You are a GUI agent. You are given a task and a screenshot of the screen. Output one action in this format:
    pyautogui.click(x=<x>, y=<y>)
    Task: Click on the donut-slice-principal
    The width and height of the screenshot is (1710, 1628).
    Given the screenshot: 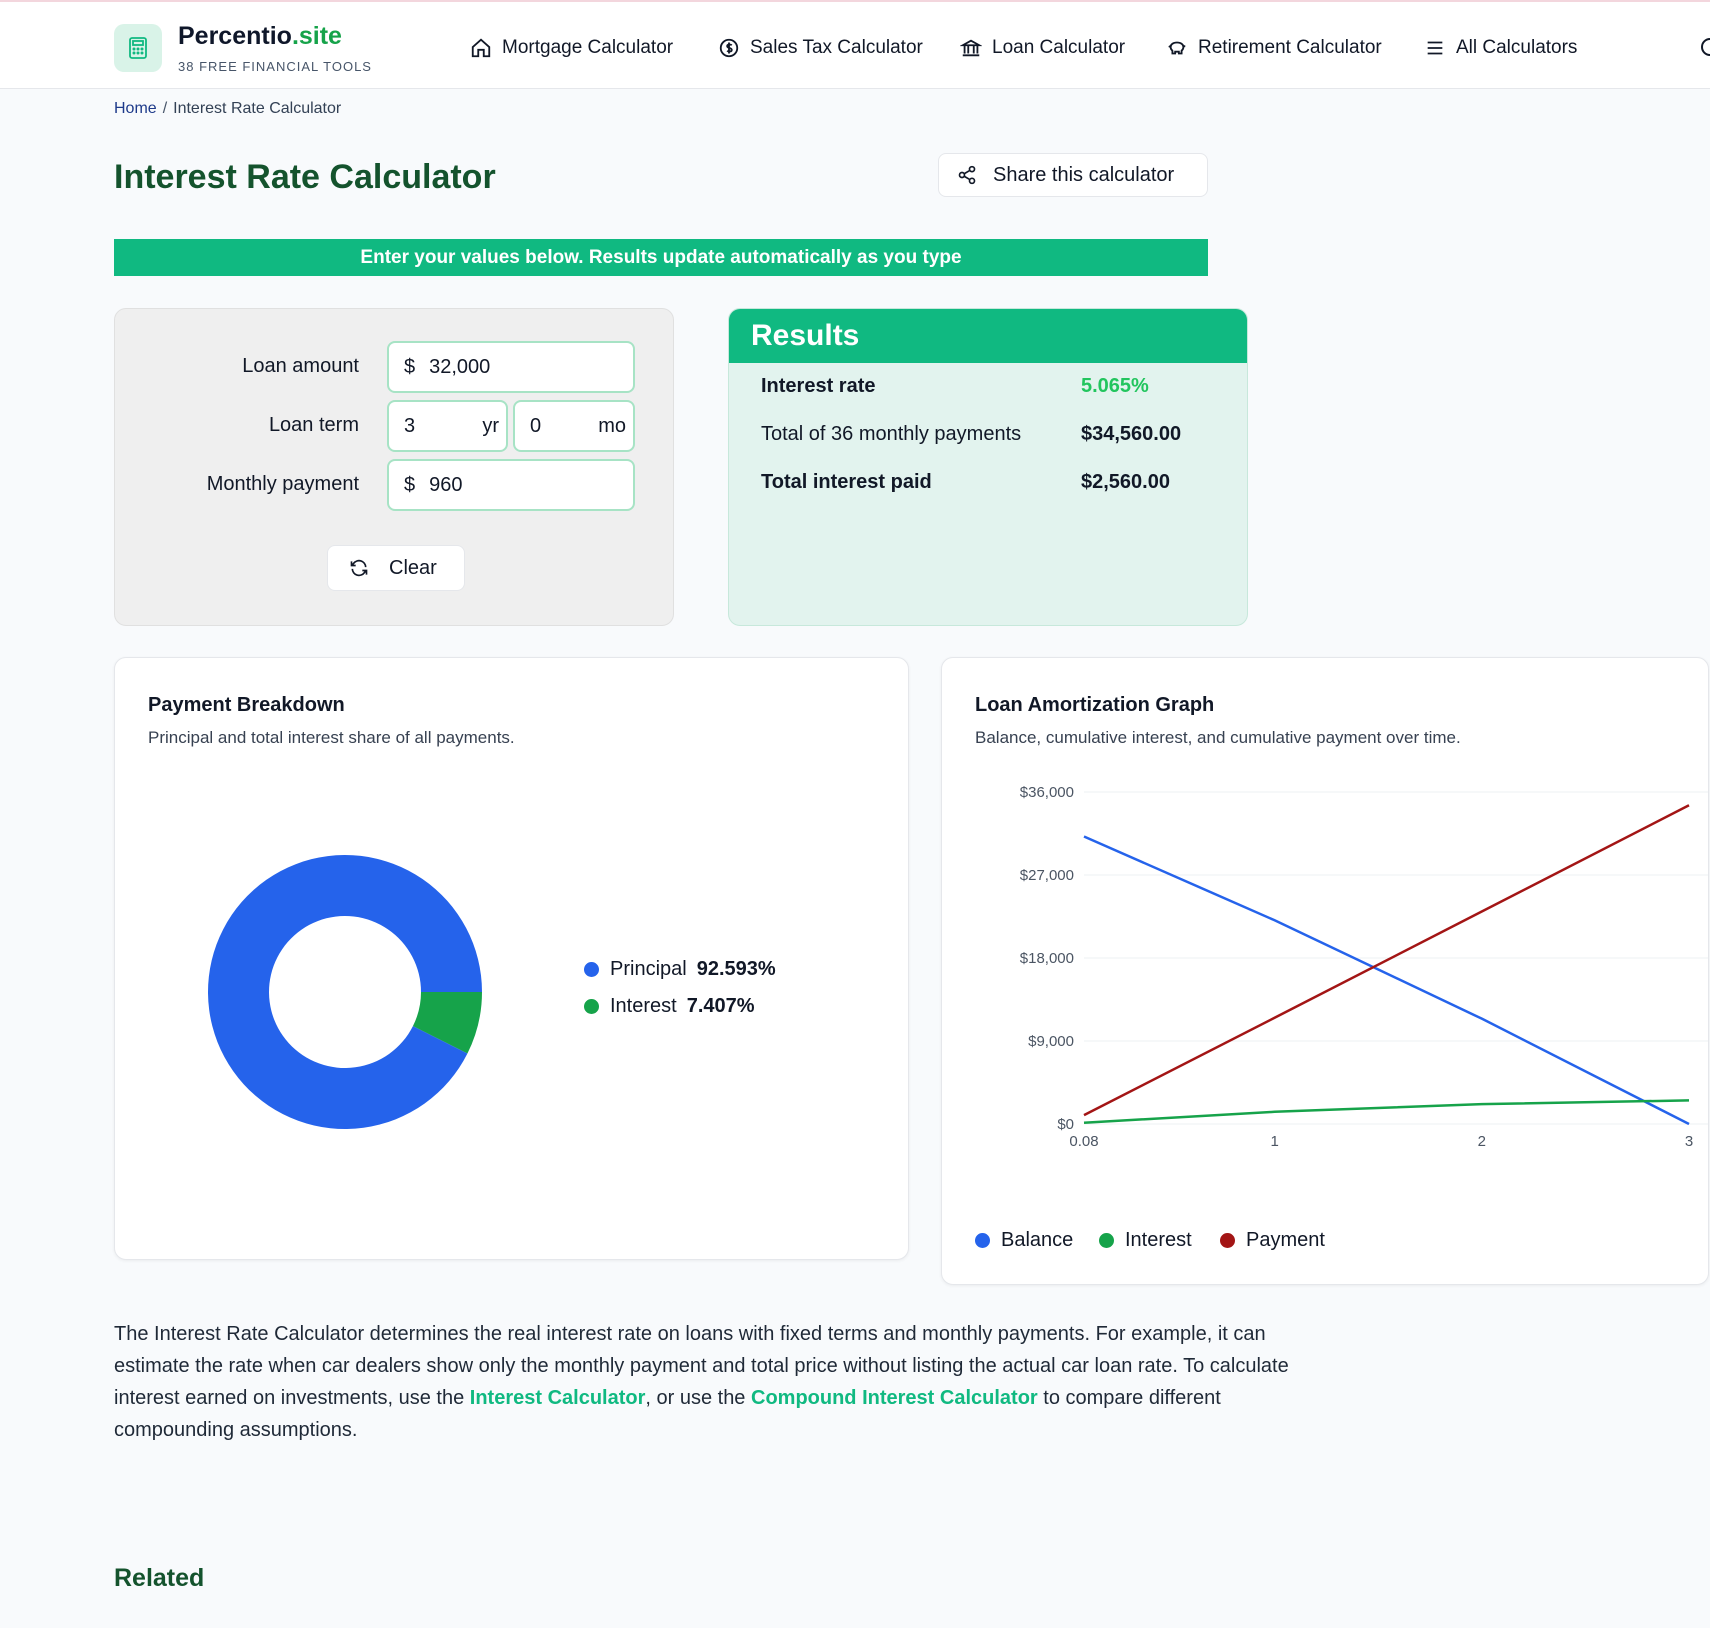 What is the action you would take?
    pyautogui.click(x=344, y=992)
    